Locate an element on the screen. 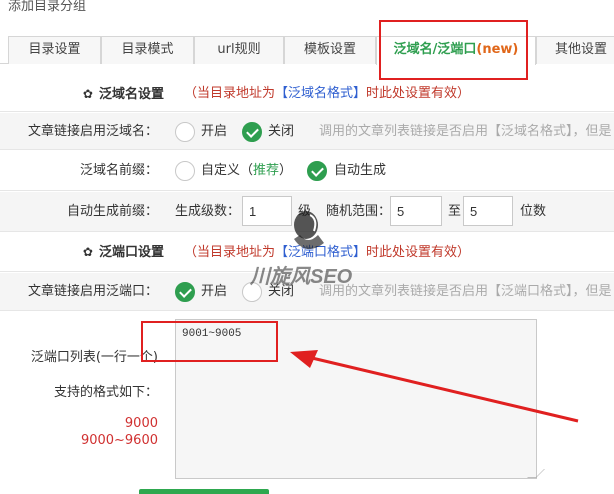 The height and width of the screenshot is (494, 614). annotation-arrow-head is located at coordinates (304, 359).